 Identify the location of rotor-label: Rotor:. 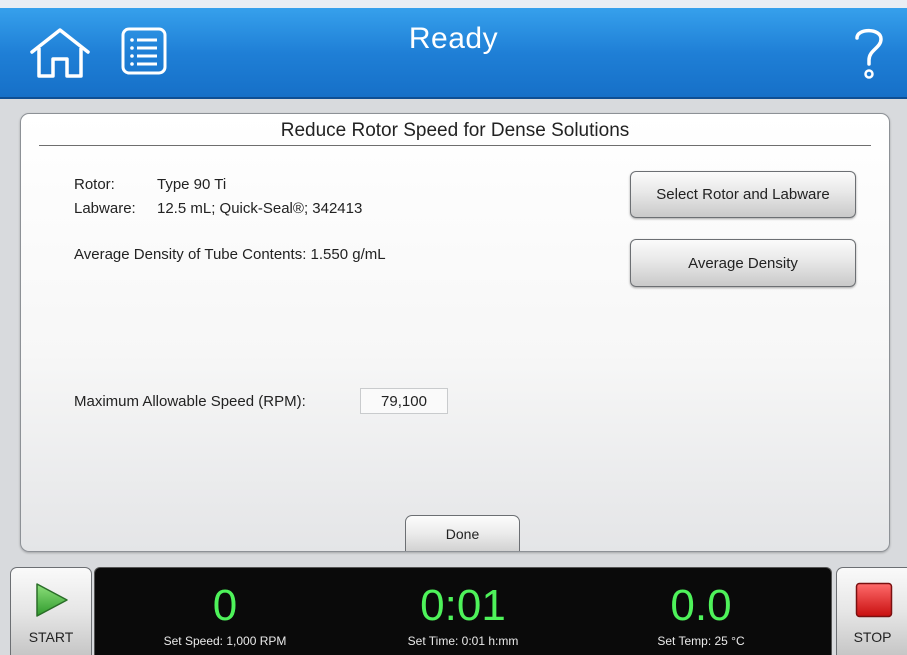
(94, 184).